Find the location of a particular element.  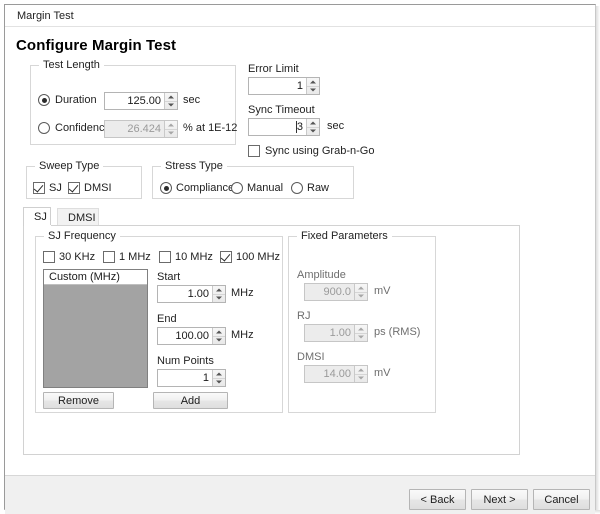

confidence-value: 26.424 is located at coordinates (144, 129).